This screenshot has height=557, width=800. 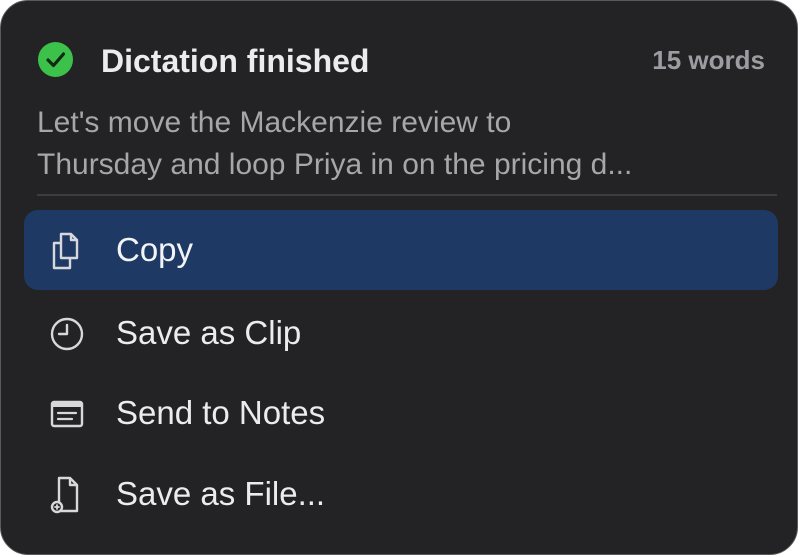 What do you see at coordinates (708, 60) in the screenshot?
I see `word-count-label: 15 words` at bounding box center [708, 60].